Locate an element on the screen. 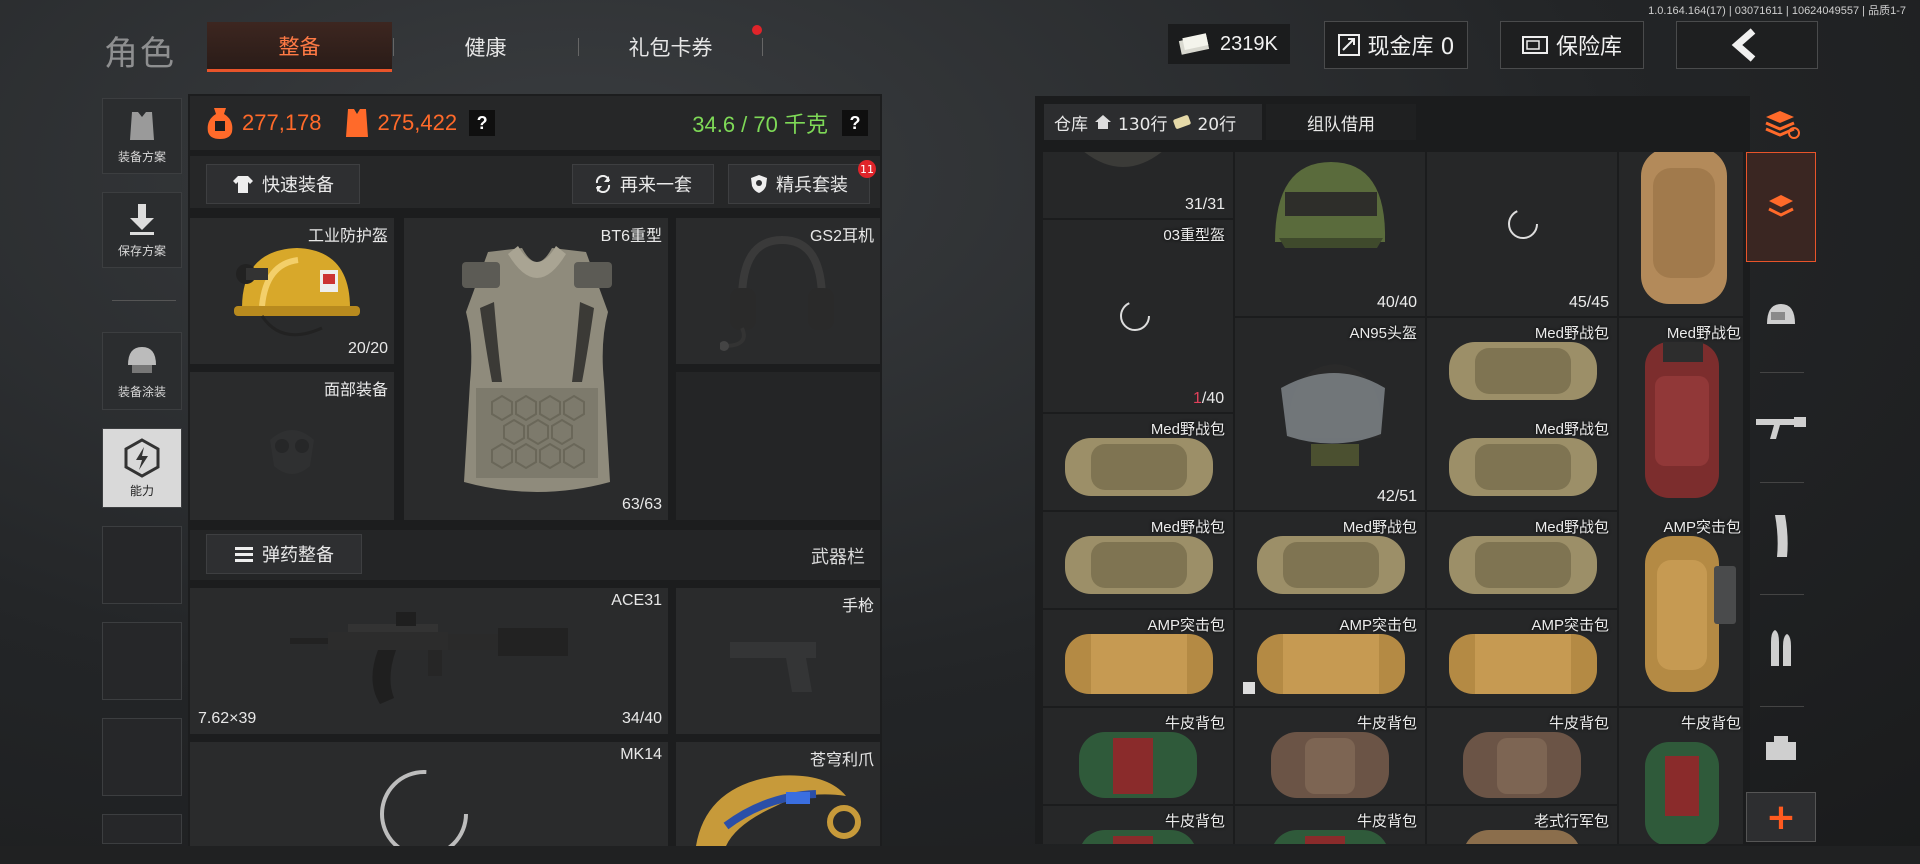  sidenav-paint: 装备涂装 is located at coordinates (142, 371).